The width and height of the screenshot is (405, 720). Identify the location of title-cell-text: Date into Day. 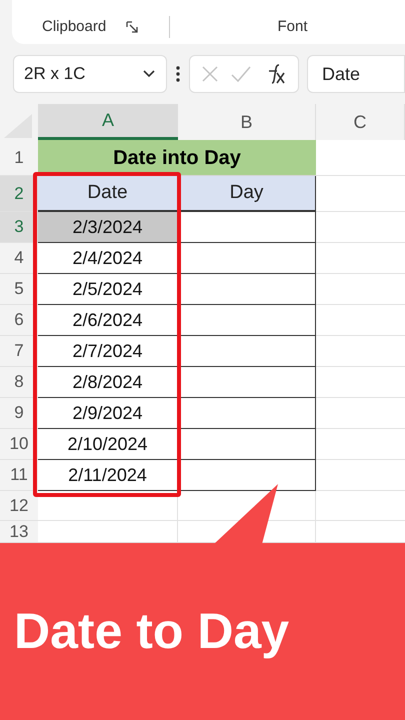
(177, 158).